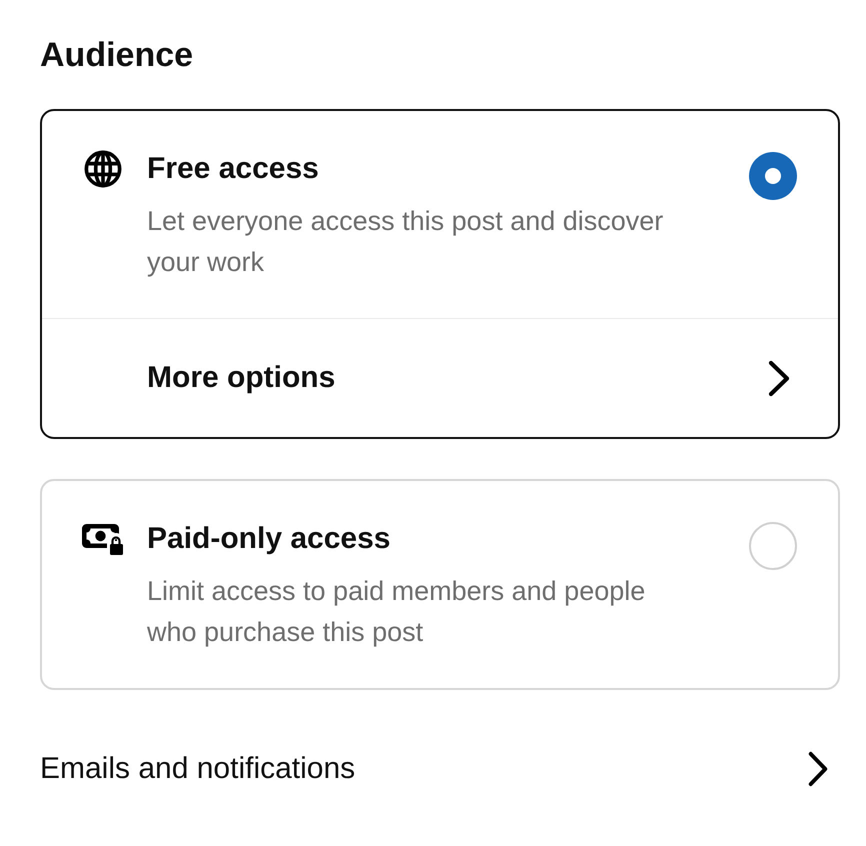  I want to click on more-options-button: More options, so click(440, 378).